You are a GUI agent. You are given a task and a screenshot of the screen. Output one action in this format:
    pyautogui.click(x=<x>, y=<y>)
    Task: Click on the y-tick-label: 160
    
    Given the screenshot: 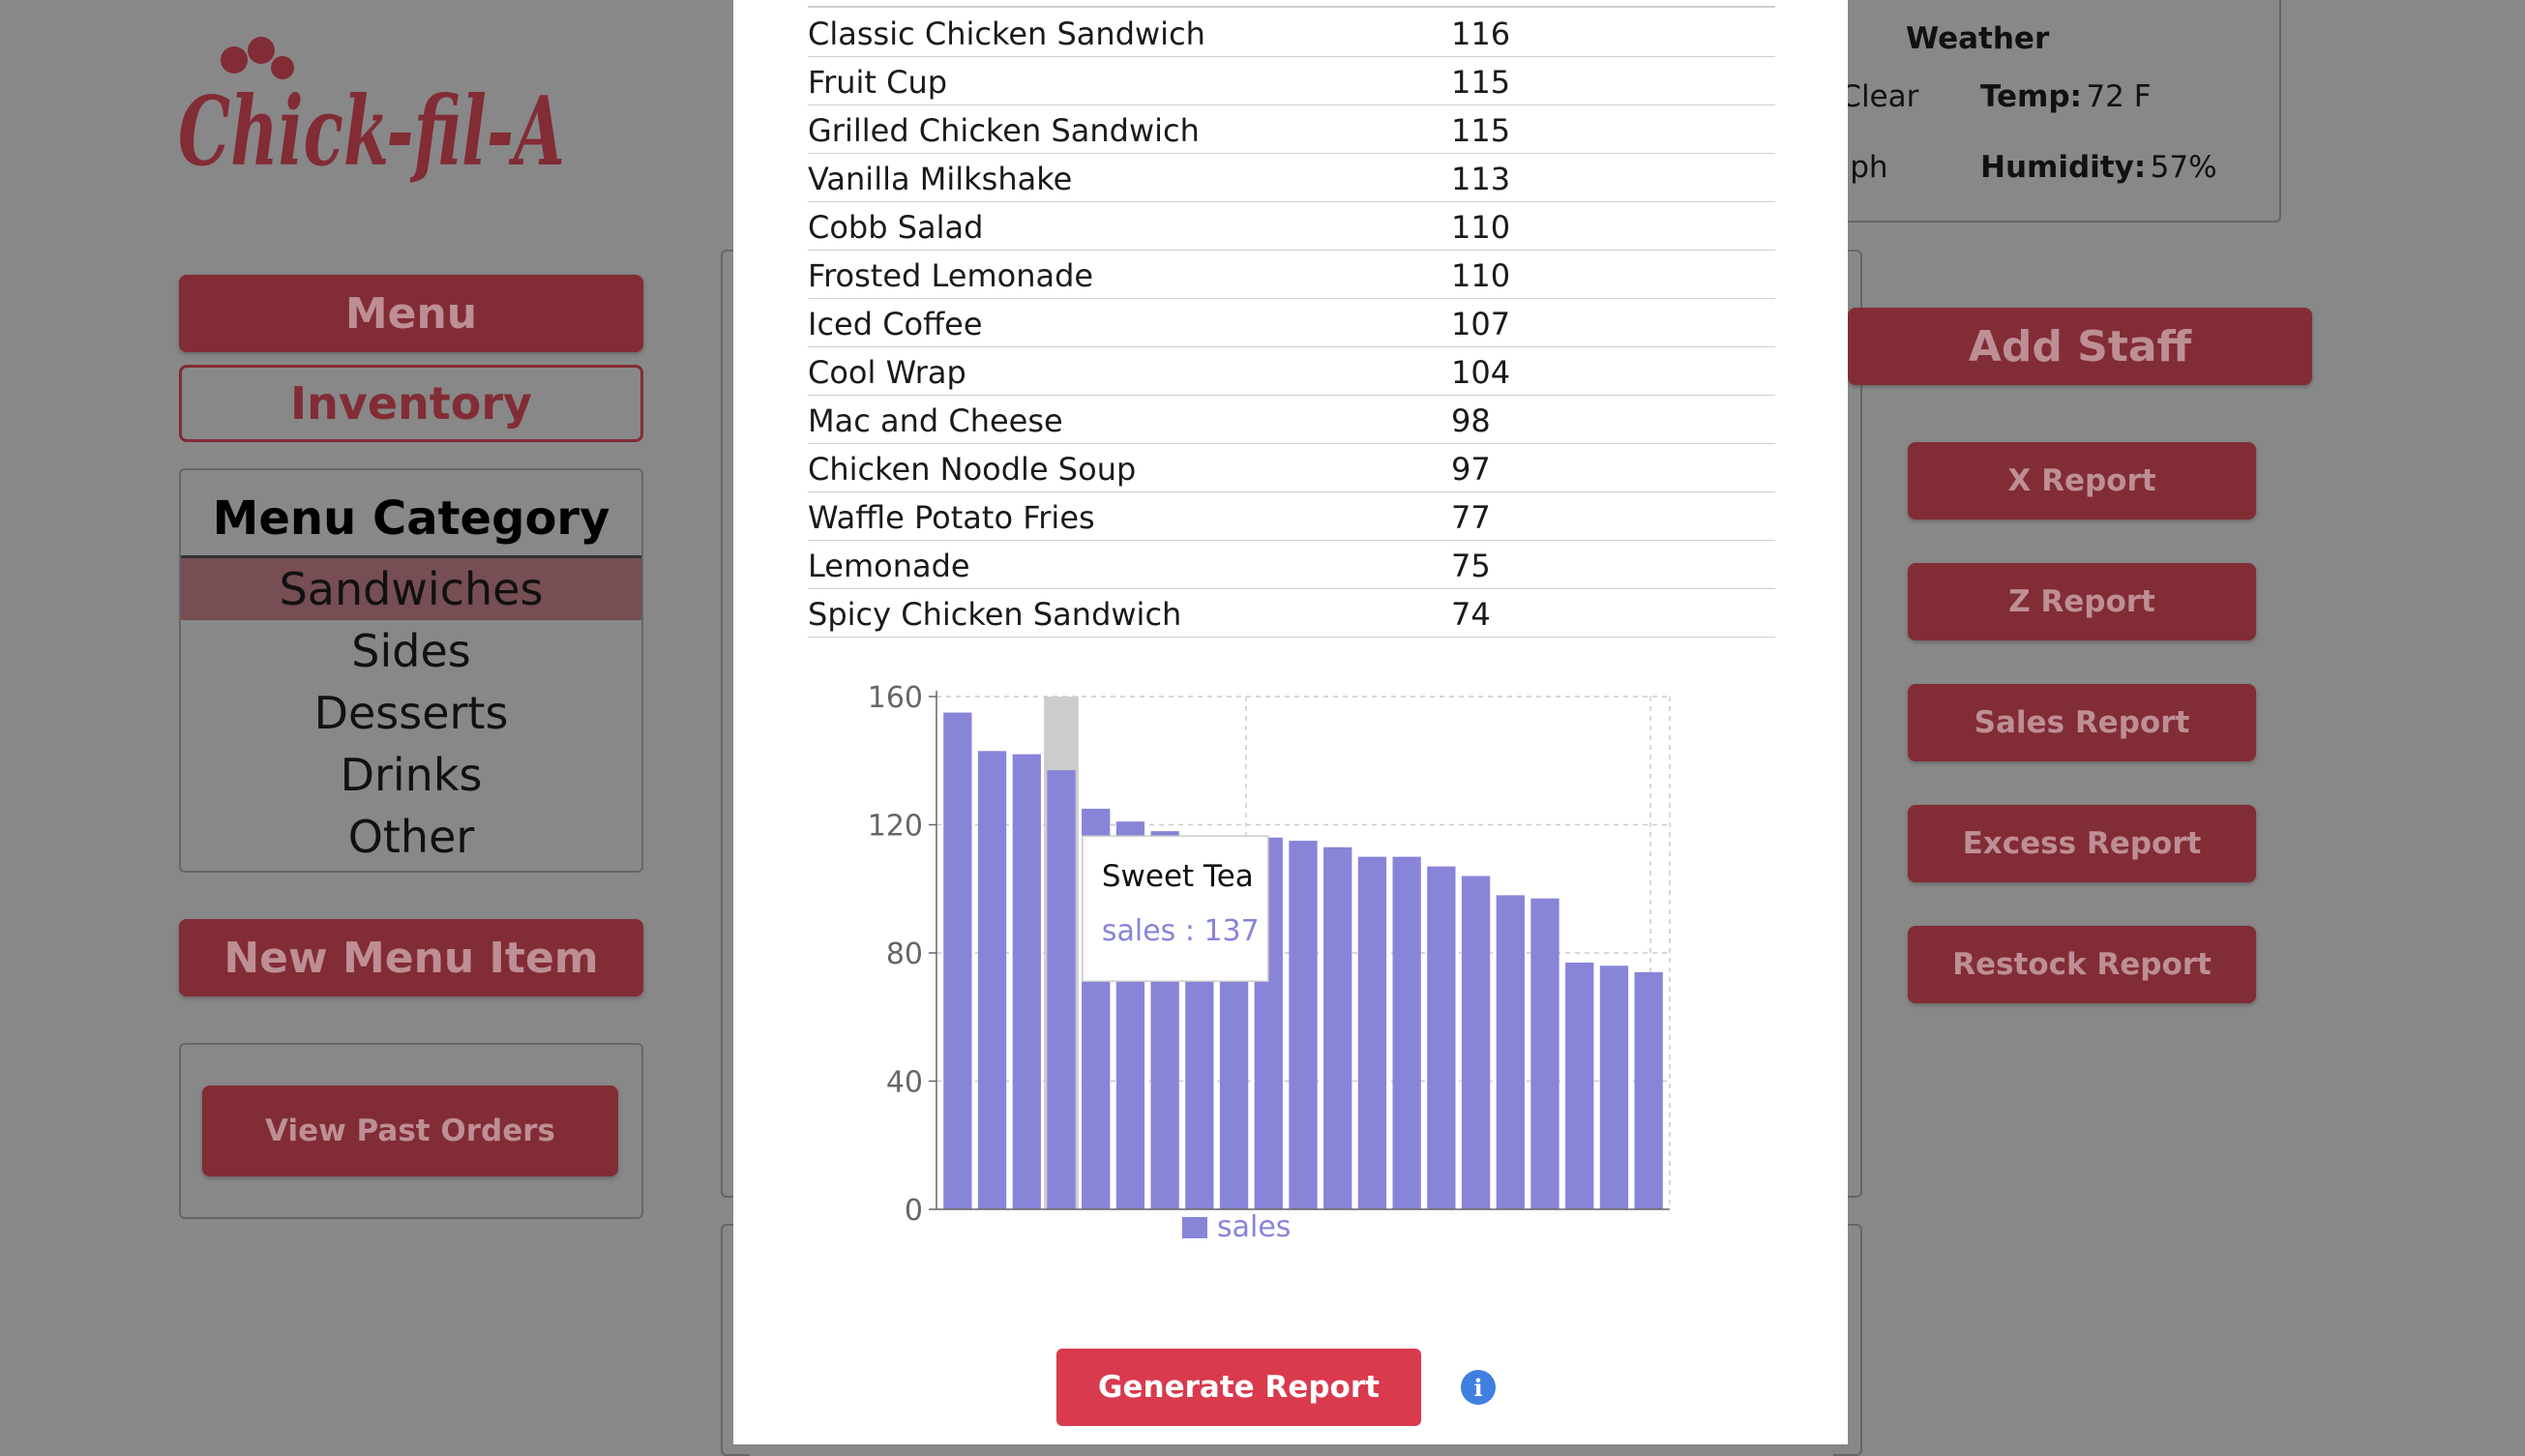 What is the action you would take?
    pyautogui.click(x=895, y=698)
    